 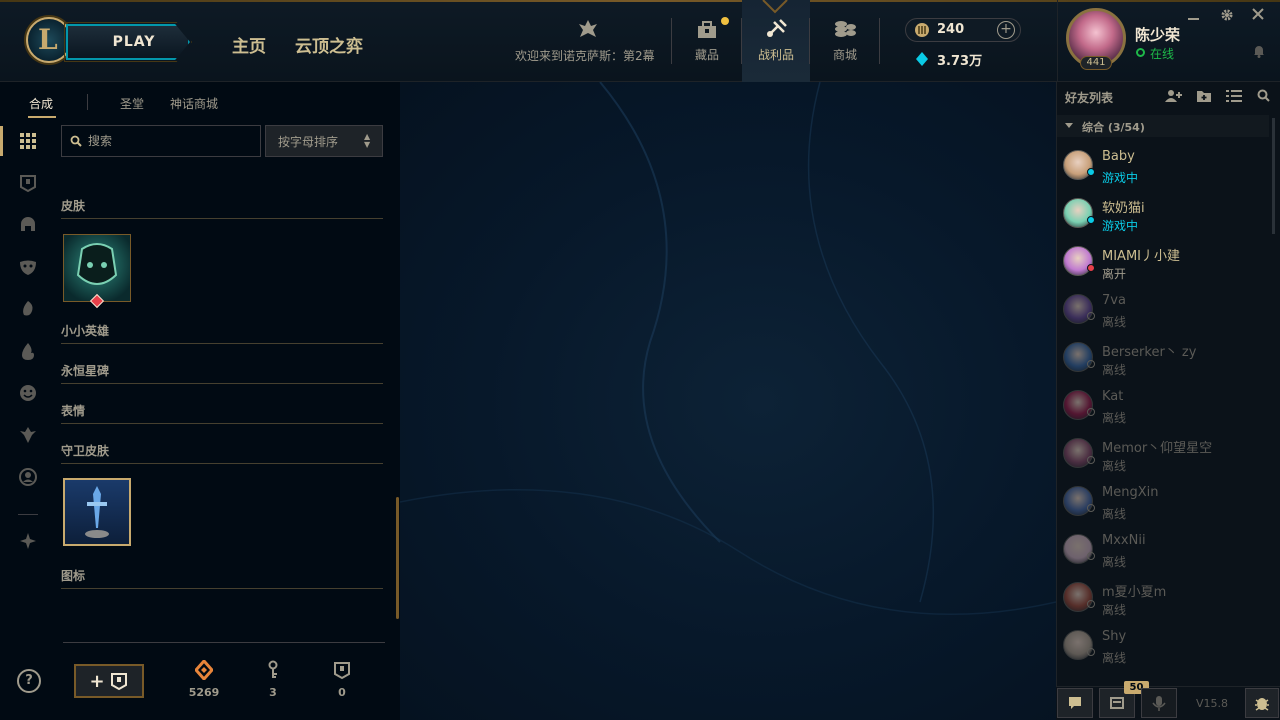 I want to click on divider, so click(x=671, y=41).